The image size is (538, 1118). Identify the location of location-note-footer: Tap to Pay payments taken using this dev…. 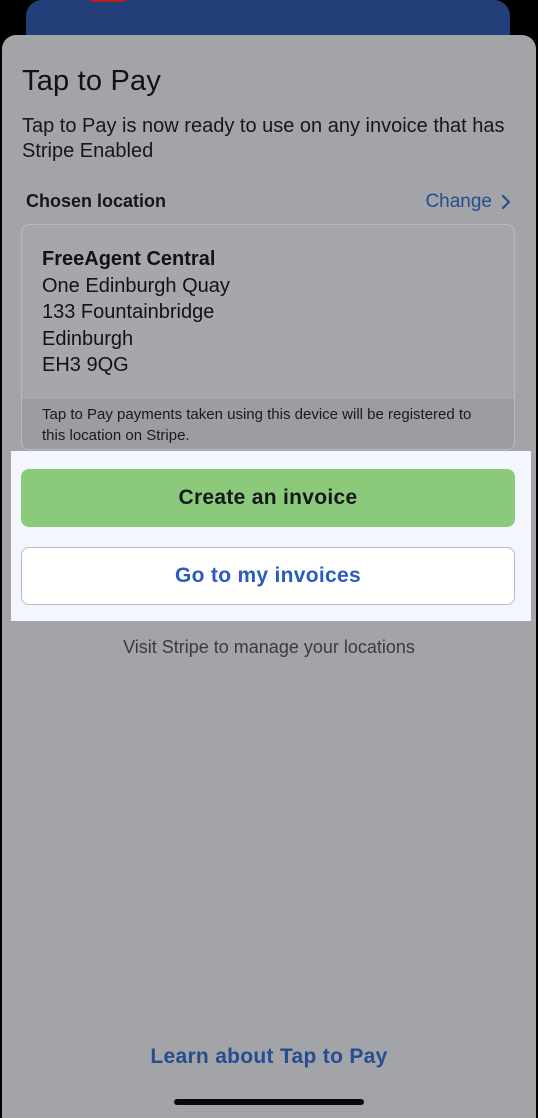
(268, 423).